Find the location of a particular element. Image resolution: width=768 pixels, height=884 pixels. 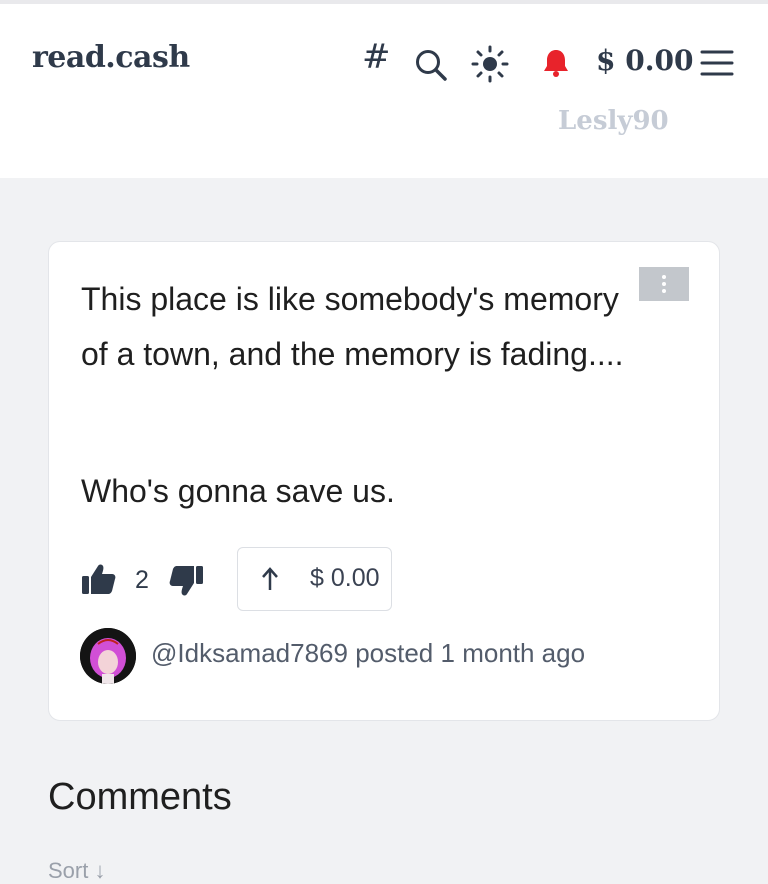

posted-label: posted is located at coordinates (394, 653).